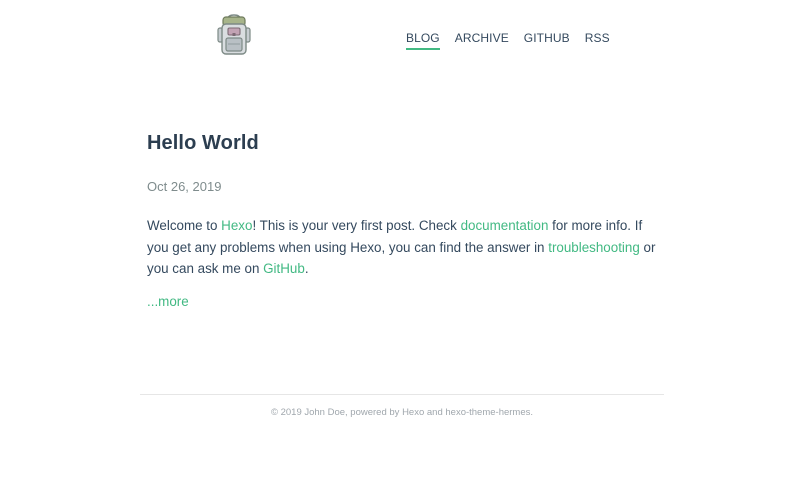 This screenshot has width=800, height=500. Describe the element at coordinates (402, 143) in the screenshot. I see `post-title: Hello World` at that location.